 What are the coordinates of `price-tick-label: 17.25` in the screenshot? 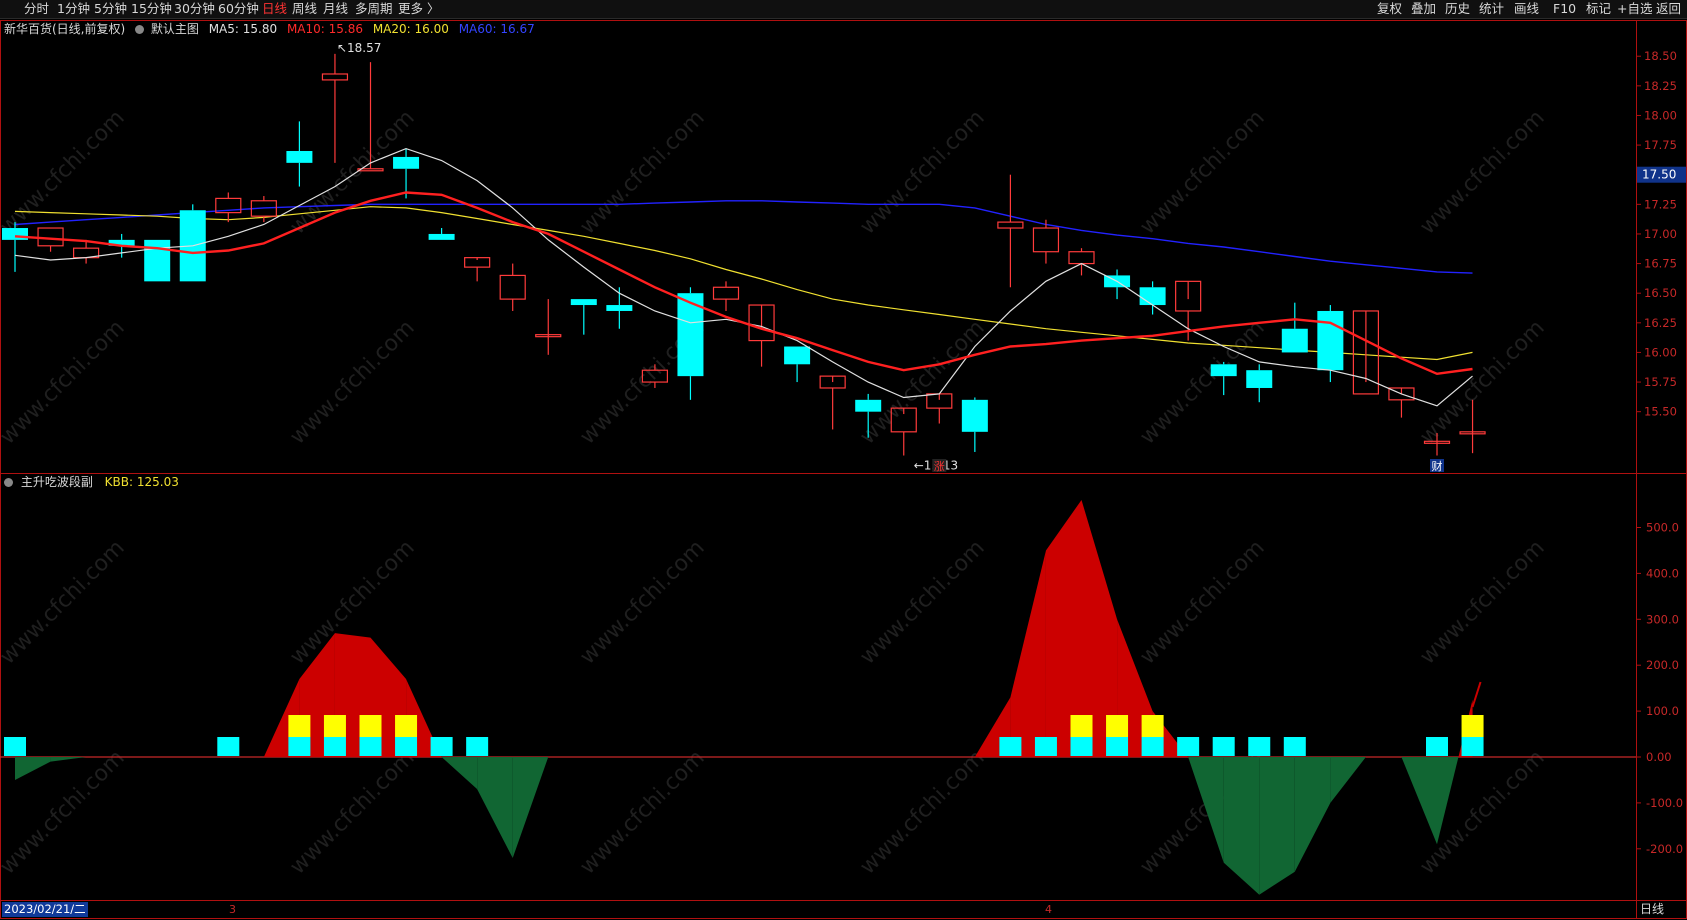 It's located at (1660, 204).